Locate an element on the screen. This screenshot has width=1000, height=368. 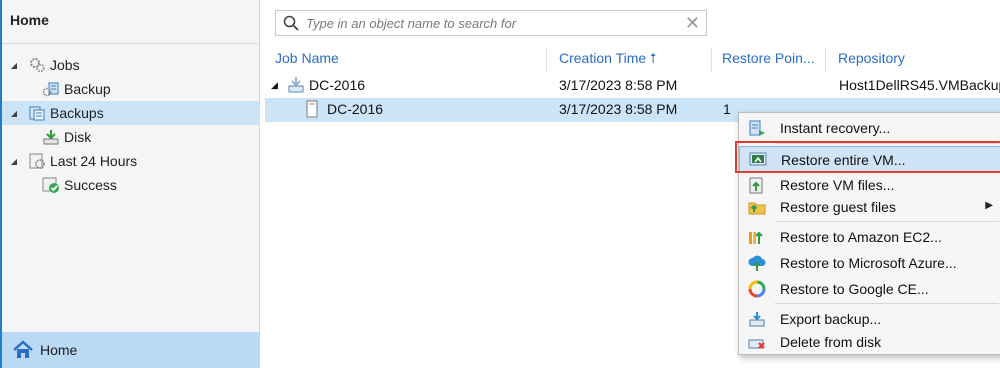
success-icon is located at coordinates (51, 185).